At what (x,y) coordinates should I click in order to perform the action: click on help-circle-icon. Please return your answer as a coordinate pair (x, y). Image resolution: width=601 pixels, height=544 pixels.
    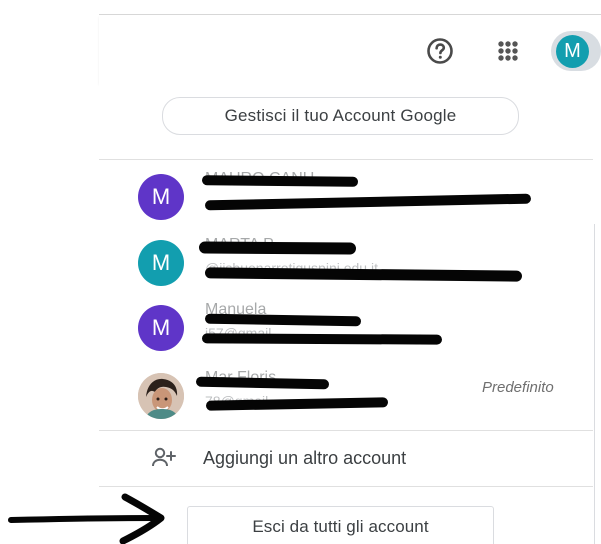
    Looking at the image, I should click on (440, 51).